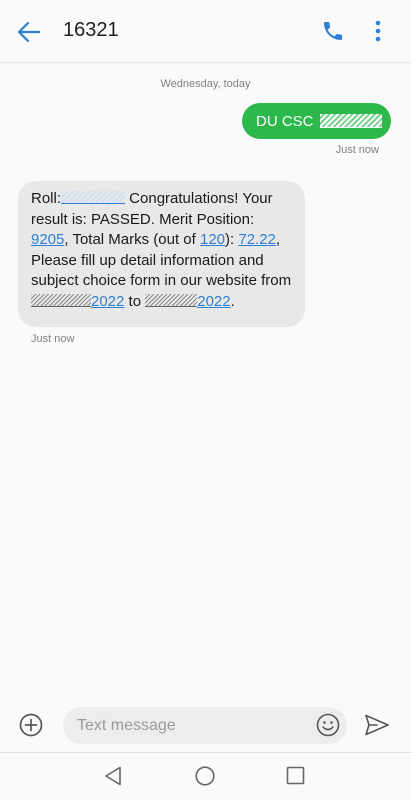  What do you see at coordinates (61, 300) in the screenshot?
I see `redacted-start-date` at bounding box center [61, 300].